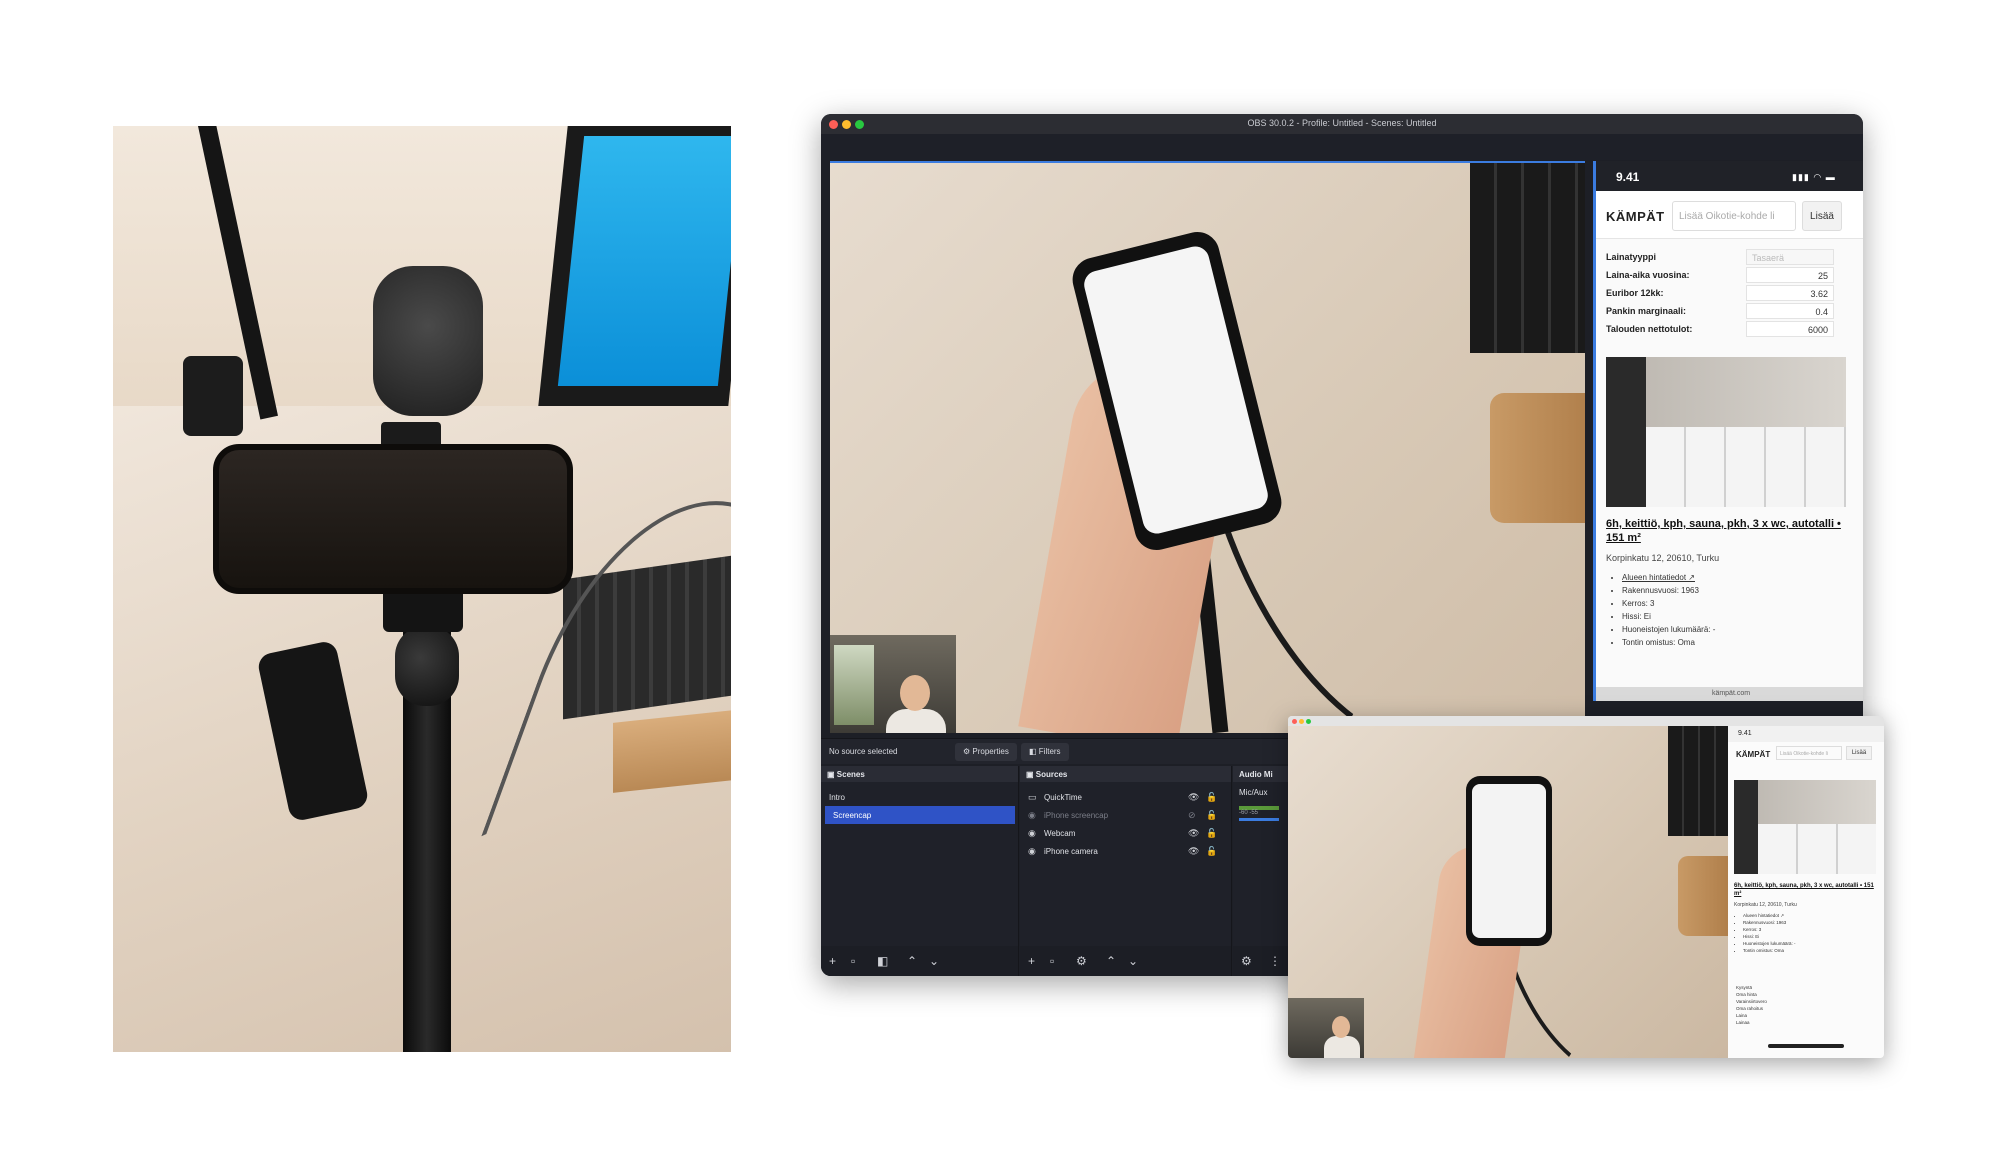 The height and width of the screenshot is (1174, 2000). Describe the element at coordinates (986, 752) in the screenshot. I see `properties-button: ⚙ Properties` at that location.